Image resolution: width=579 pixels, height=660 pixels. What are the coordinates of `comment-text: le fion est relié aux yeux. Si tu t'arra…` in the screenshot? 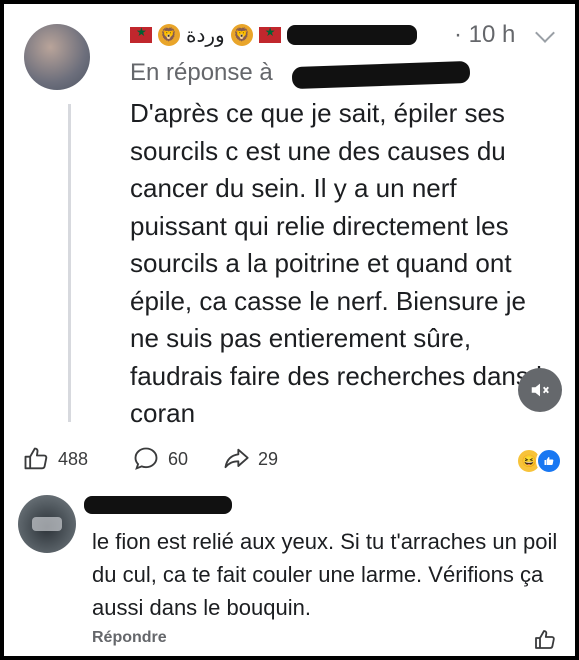 It's located at (325, 574).